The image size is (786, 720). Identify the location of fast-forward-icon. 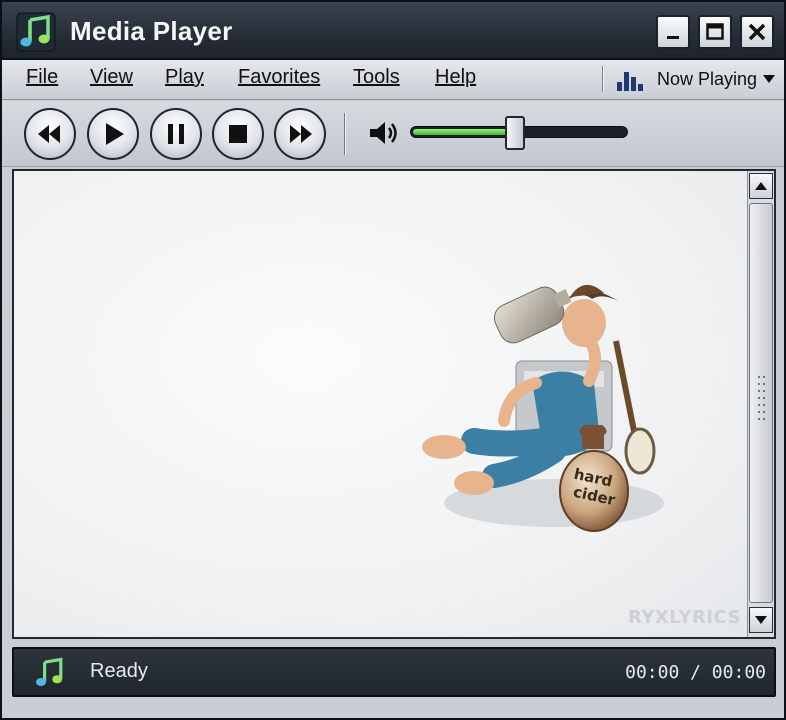
(301, 134).